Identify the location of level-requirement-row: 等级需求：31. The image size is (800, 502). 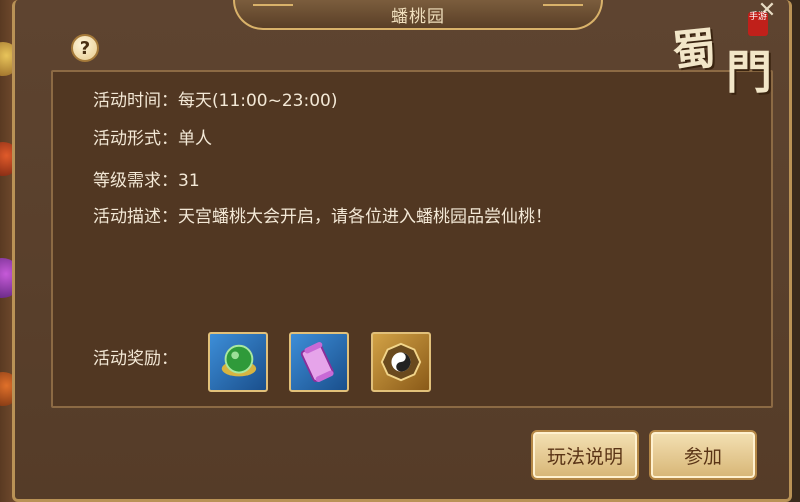
(146, 178).